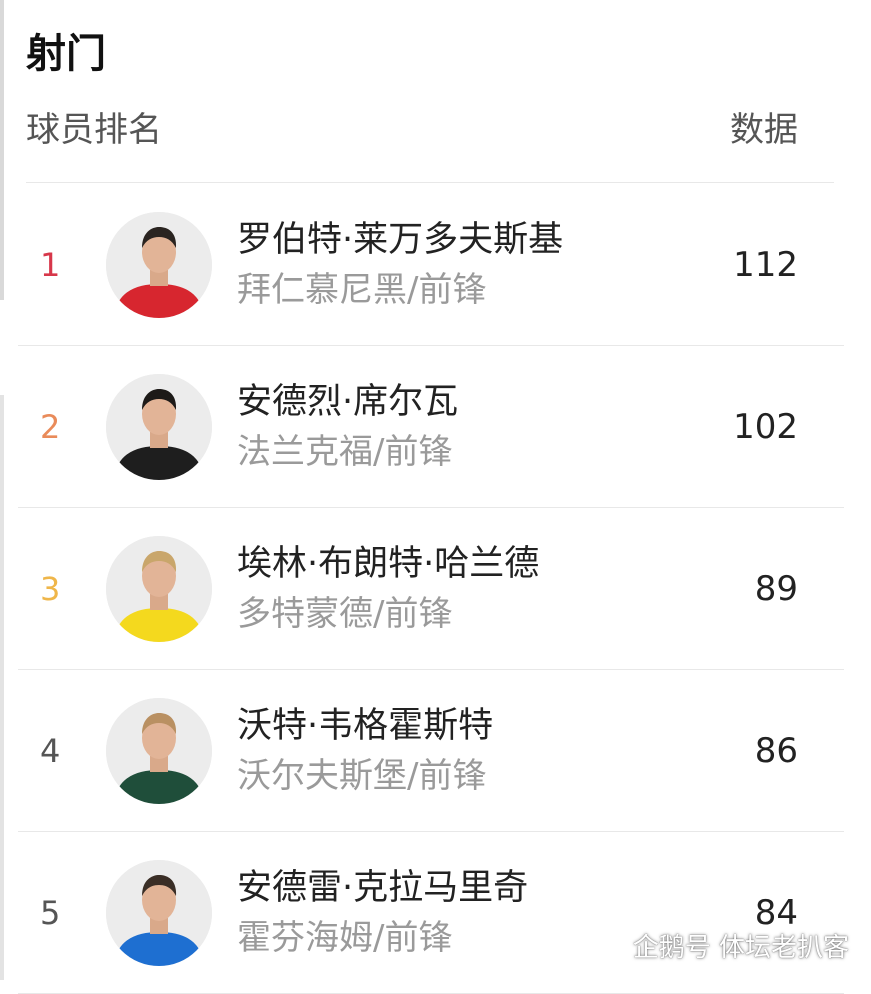 This screenshot has height=994, width=871. What do you see at coordinates (611, 946) in the screenshot?
I see `penguin-icon` at bounding box center [611, 946].